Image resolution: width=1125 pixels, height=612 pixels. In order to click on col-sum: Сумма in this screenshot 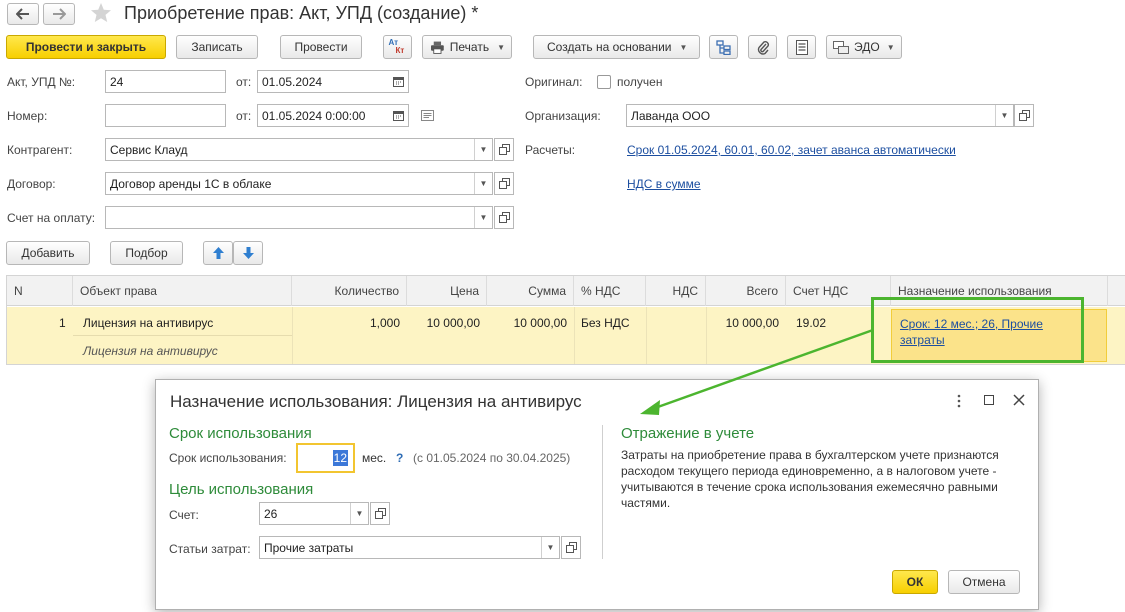, I will do `click(530, 291)`.